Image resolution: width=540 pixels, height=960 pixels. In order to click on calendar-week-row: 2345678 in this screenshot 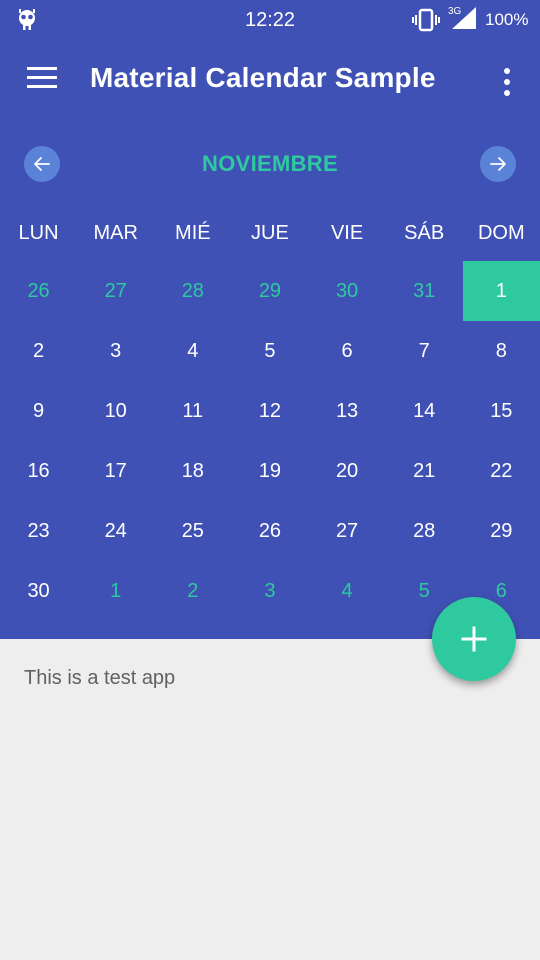, I will do `click(270, 351)`.